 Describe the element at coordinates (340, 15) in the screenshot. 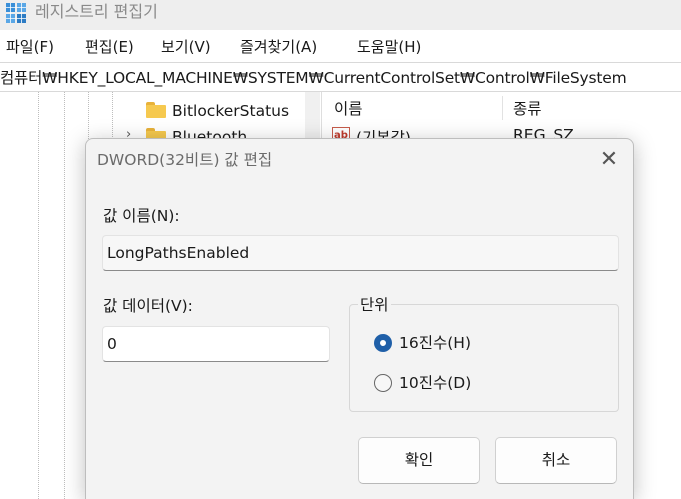

I see `title-bar: 레지스트리 편집기` at that location.